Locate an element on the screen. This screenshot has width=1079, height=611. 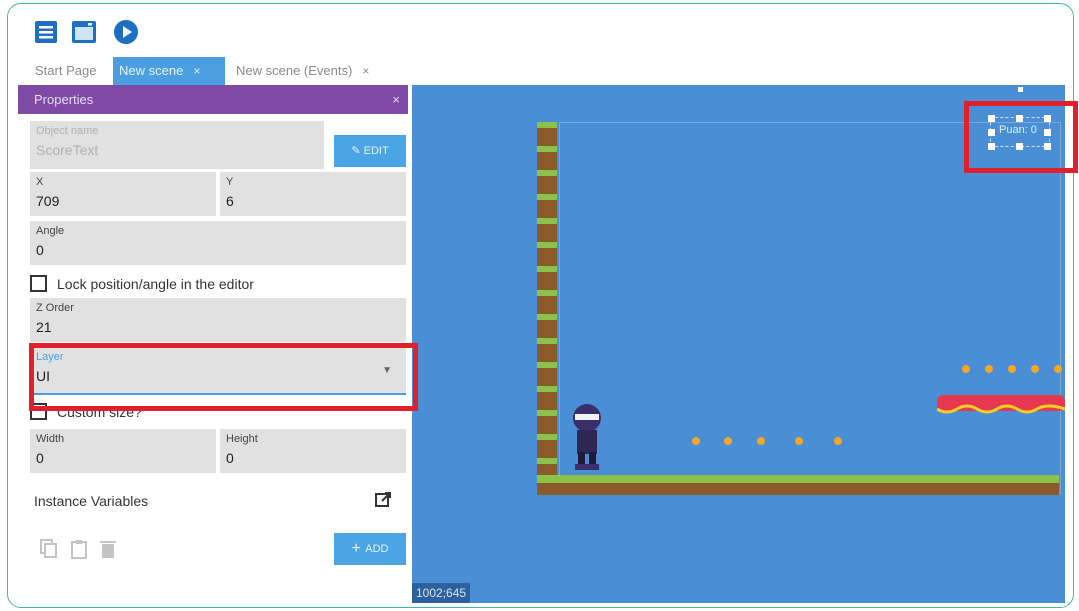
tab-new-scene-events: New scene (Events) × is located at coordinates (302, 71).